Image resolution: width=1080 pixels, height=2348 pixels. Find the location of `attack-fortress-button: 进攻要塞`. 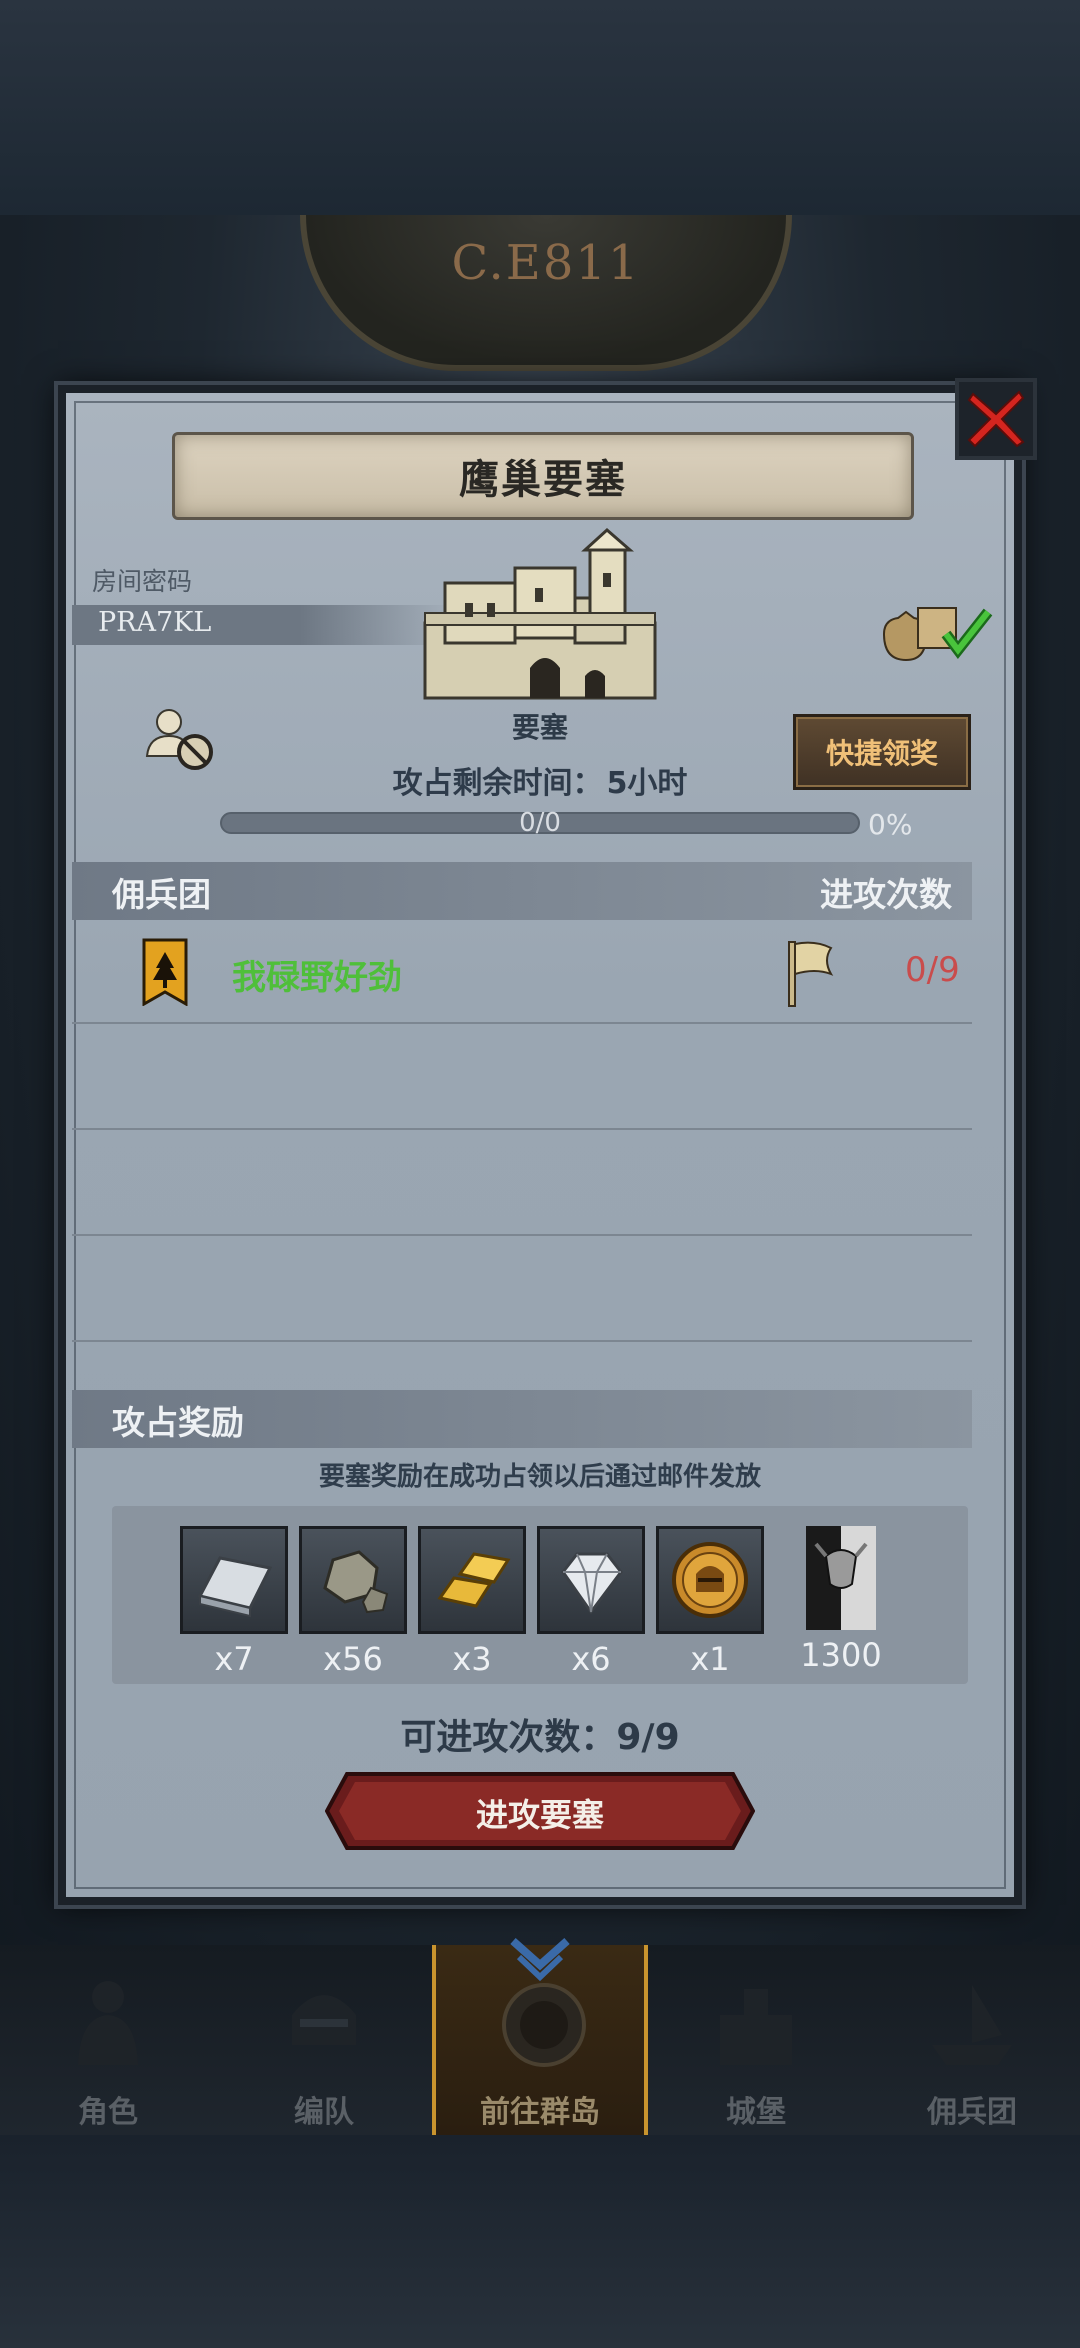

attack-fortress-button: 进攻要塞 is located at coordinates (540, 1811).